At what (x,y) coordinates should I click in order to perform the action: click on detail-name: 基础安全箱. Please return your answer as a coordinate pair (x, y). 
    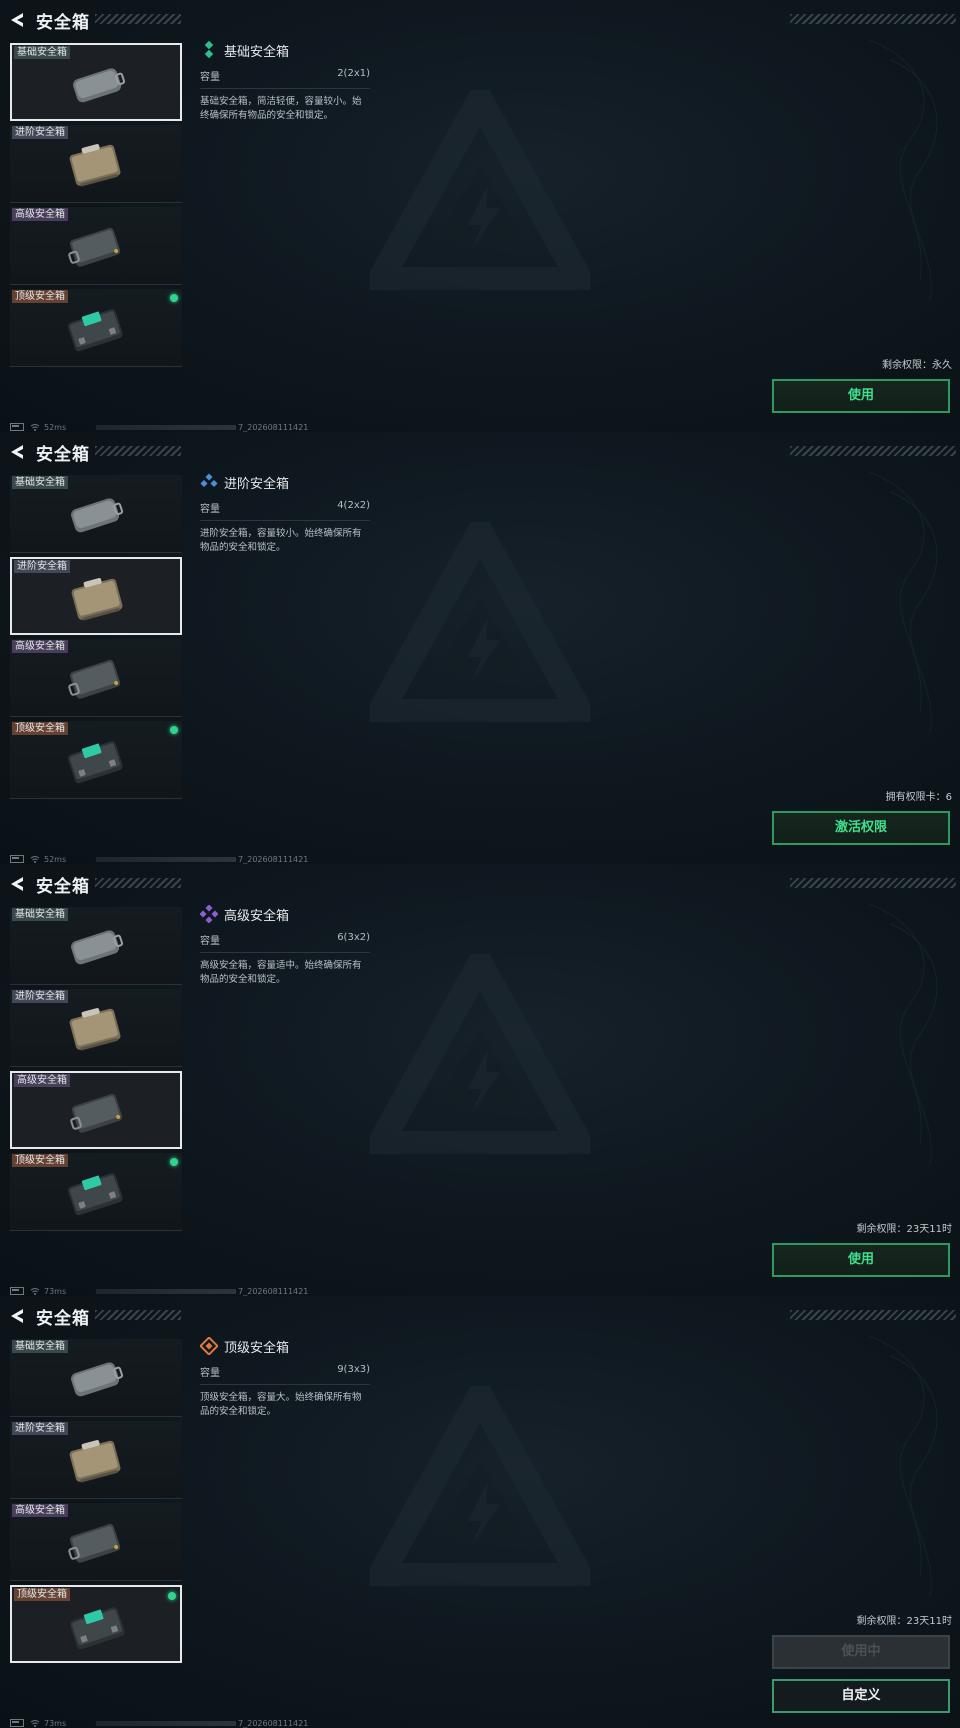
    Looking at the image, I should click on (257, 52).